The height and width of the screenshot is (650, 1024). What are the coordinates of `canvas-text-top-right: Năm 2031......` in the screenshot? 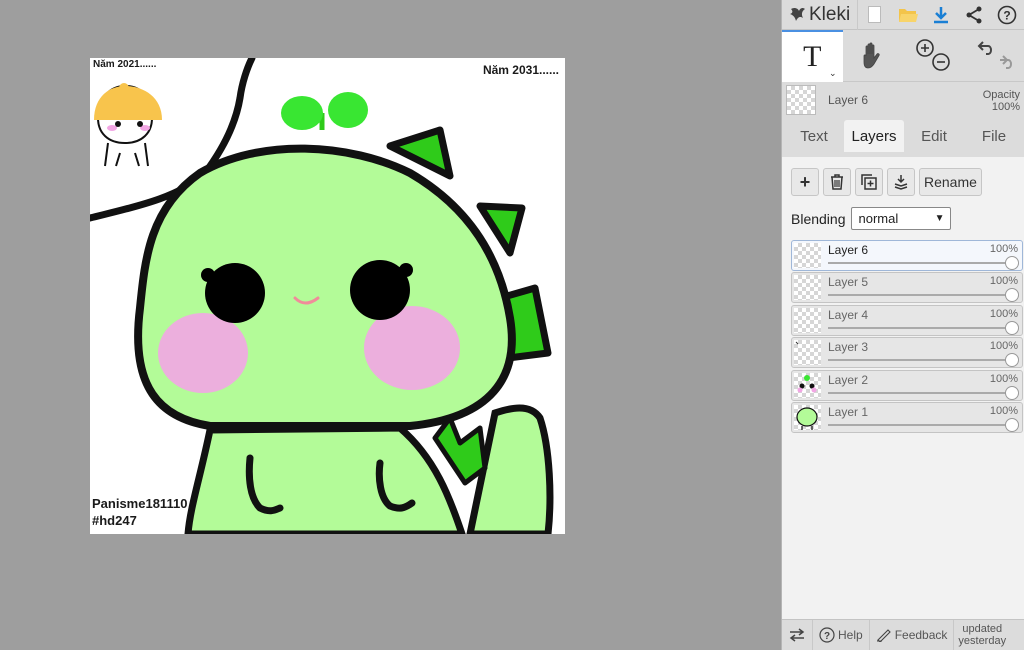 It's located at (520, 70).